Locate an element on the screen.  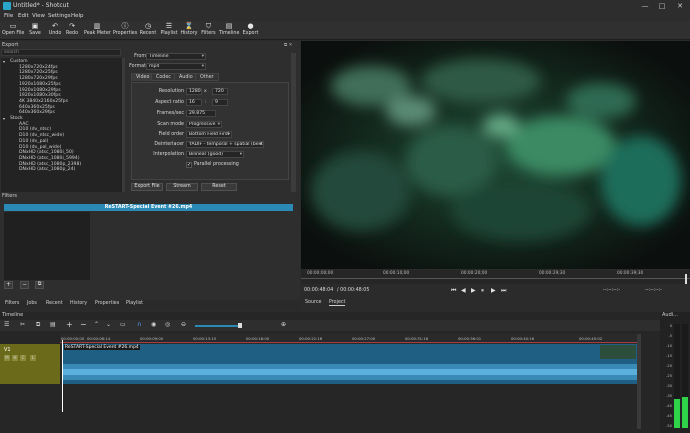
properties-button: ⓘ Properties is located at coordinates (125, 30).